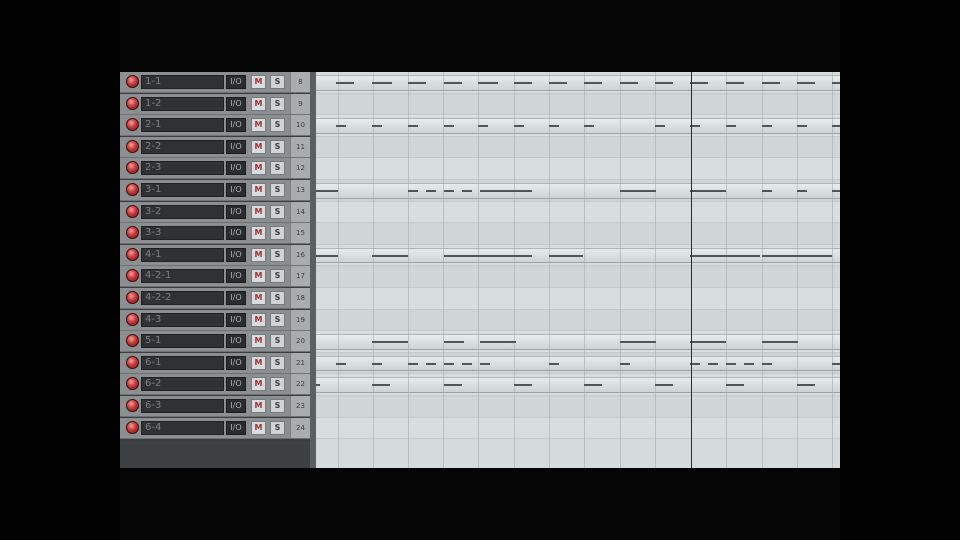  I want to click on track-row: 6-3 I/O M S 23, so click(215, 406).